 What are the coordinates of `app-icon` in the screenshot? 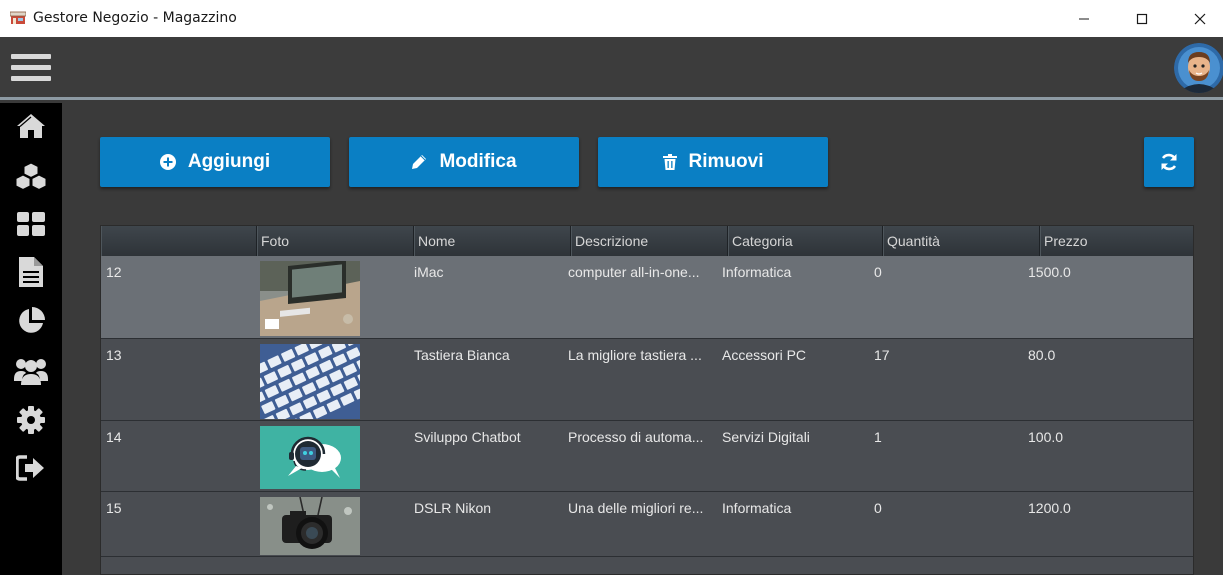 It's located at (18, 17).